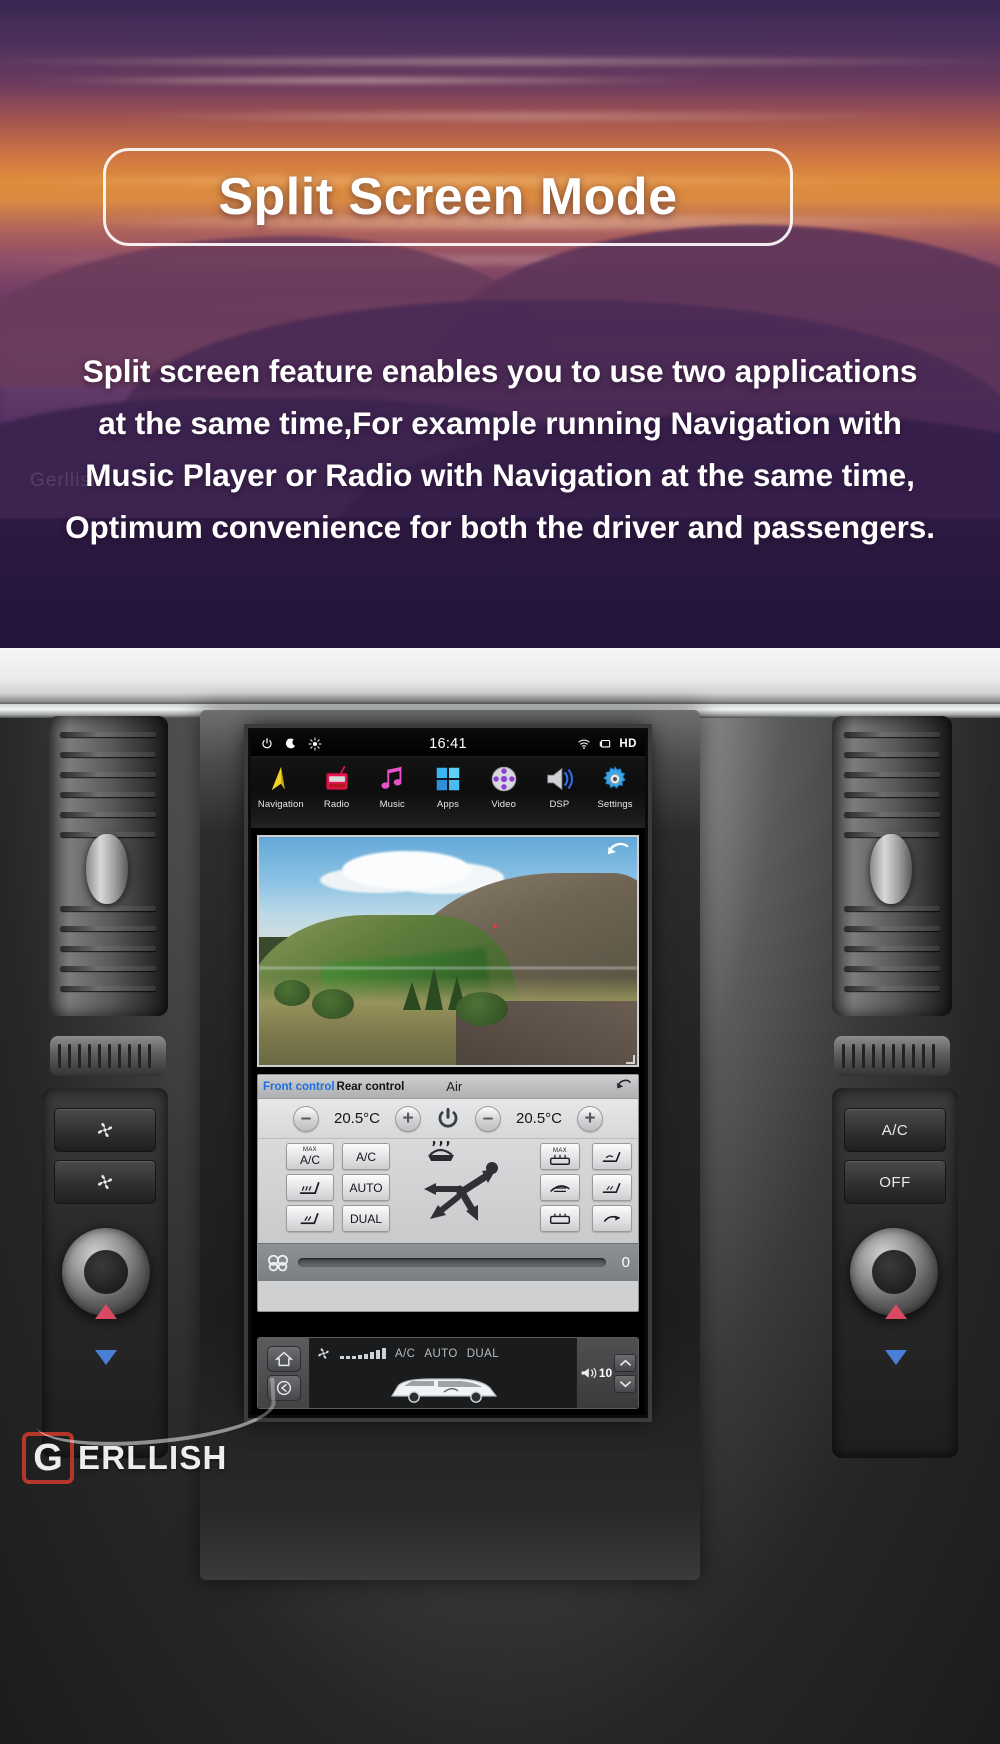 The image size is (1000, 1744). I want to click on seat-heat-button, so click(310, 1218).